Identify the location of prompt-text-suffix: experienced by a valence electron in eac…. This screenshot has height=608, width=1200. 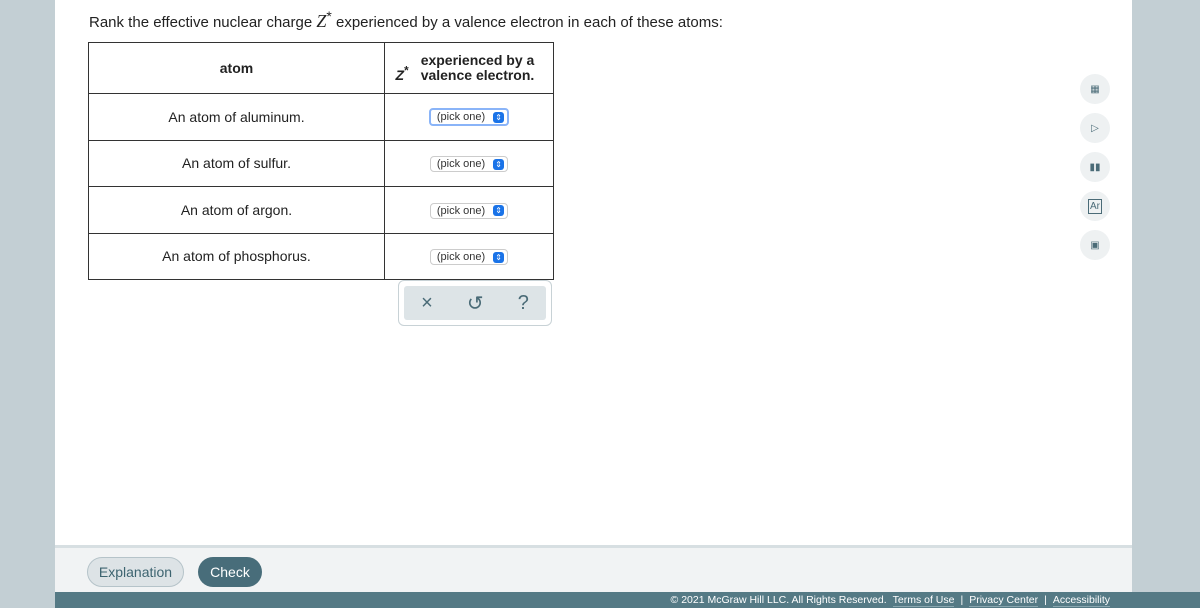
(527, 22).